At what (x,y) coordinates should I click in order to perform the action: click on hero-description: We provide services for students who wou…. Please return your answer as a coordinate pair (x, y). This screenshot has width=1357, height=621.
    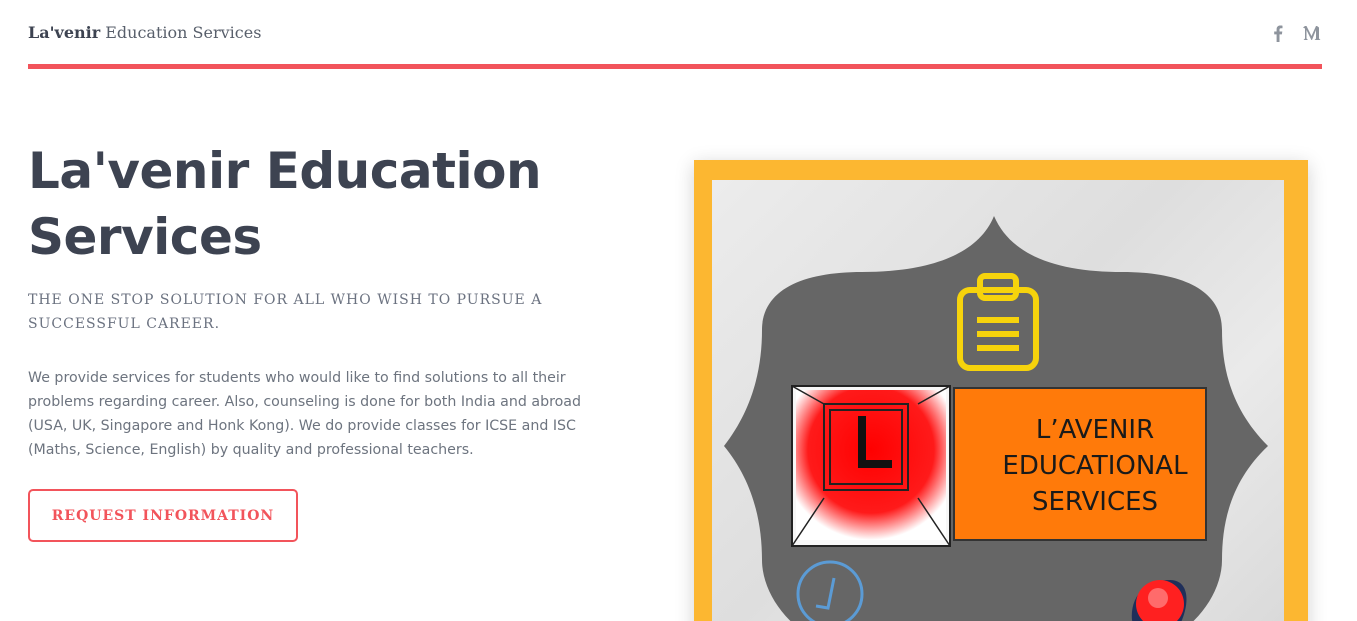
    Looking at the image, I should click on (304, 414).